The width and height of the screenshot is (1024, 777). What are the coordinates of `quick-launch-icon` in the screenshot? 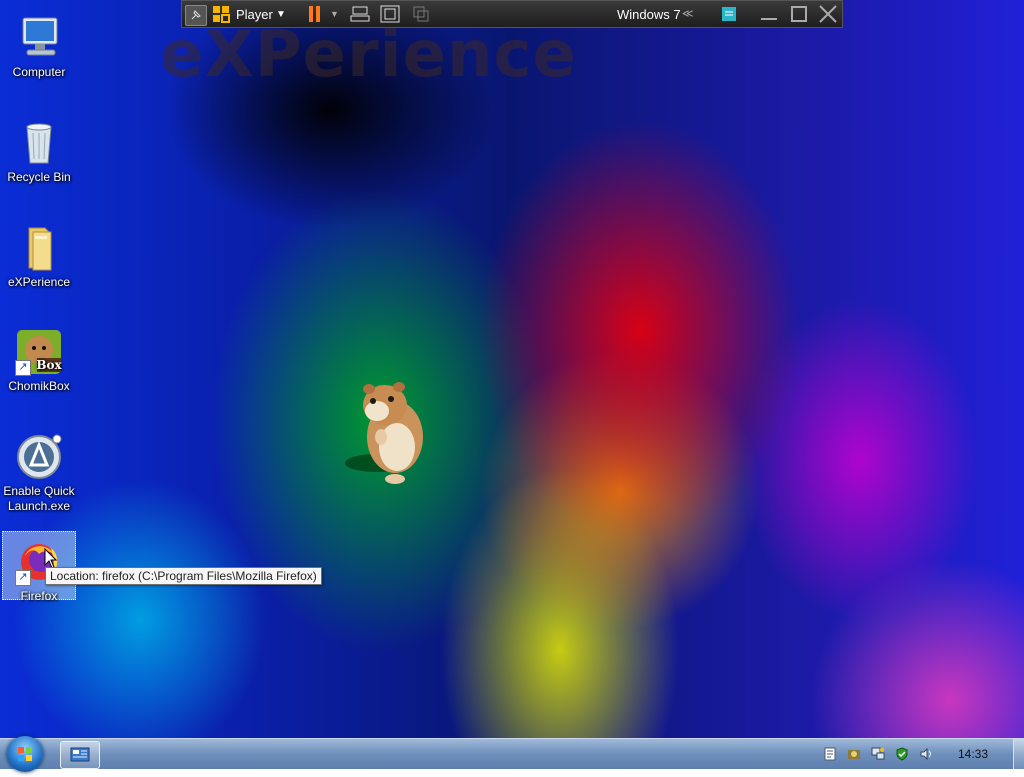 It's located at (39, 457).